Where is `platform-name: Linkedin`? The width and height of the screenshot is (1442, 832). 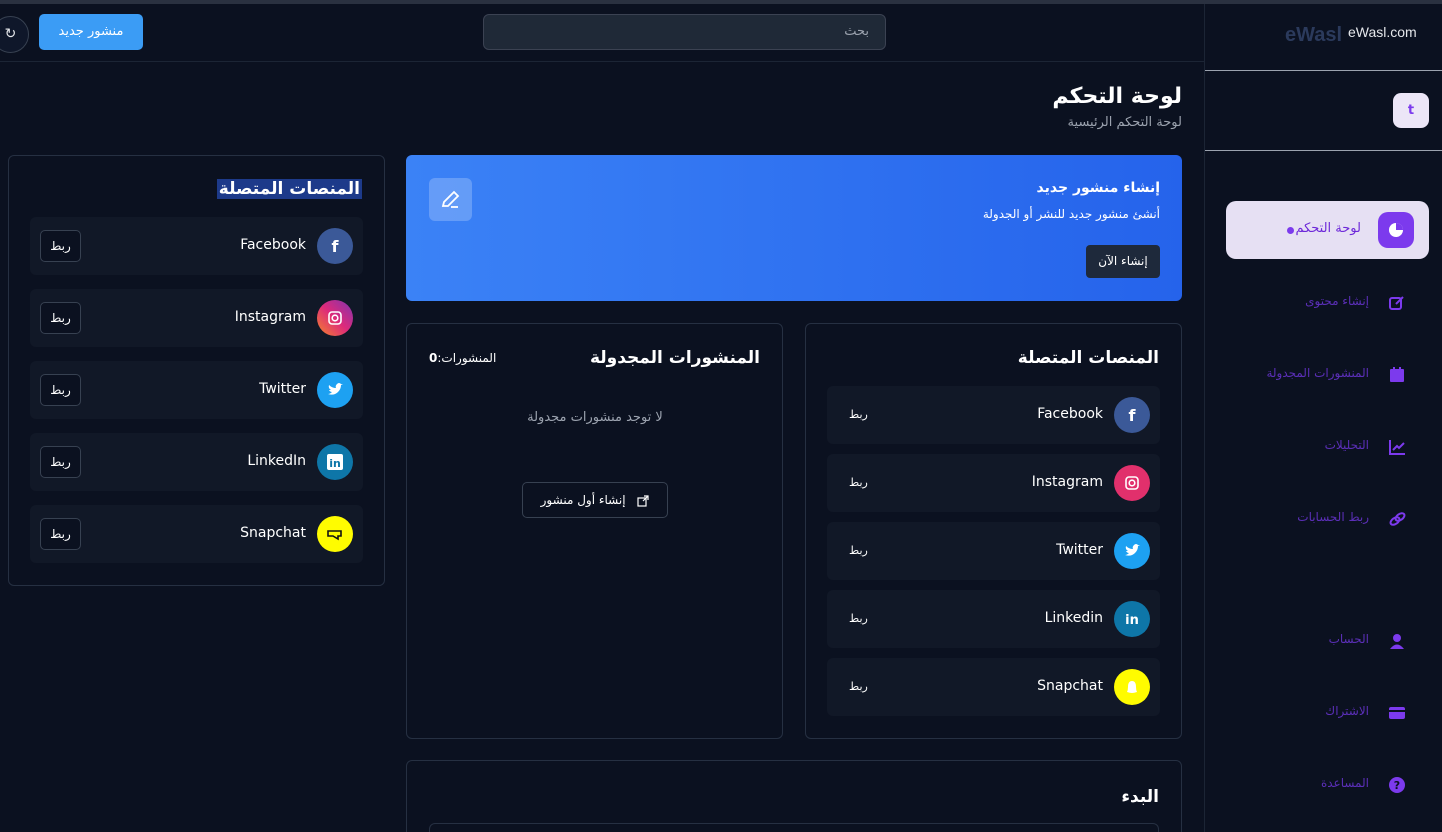
platform-name: Linkedin is located at coordinates (1073, 618).